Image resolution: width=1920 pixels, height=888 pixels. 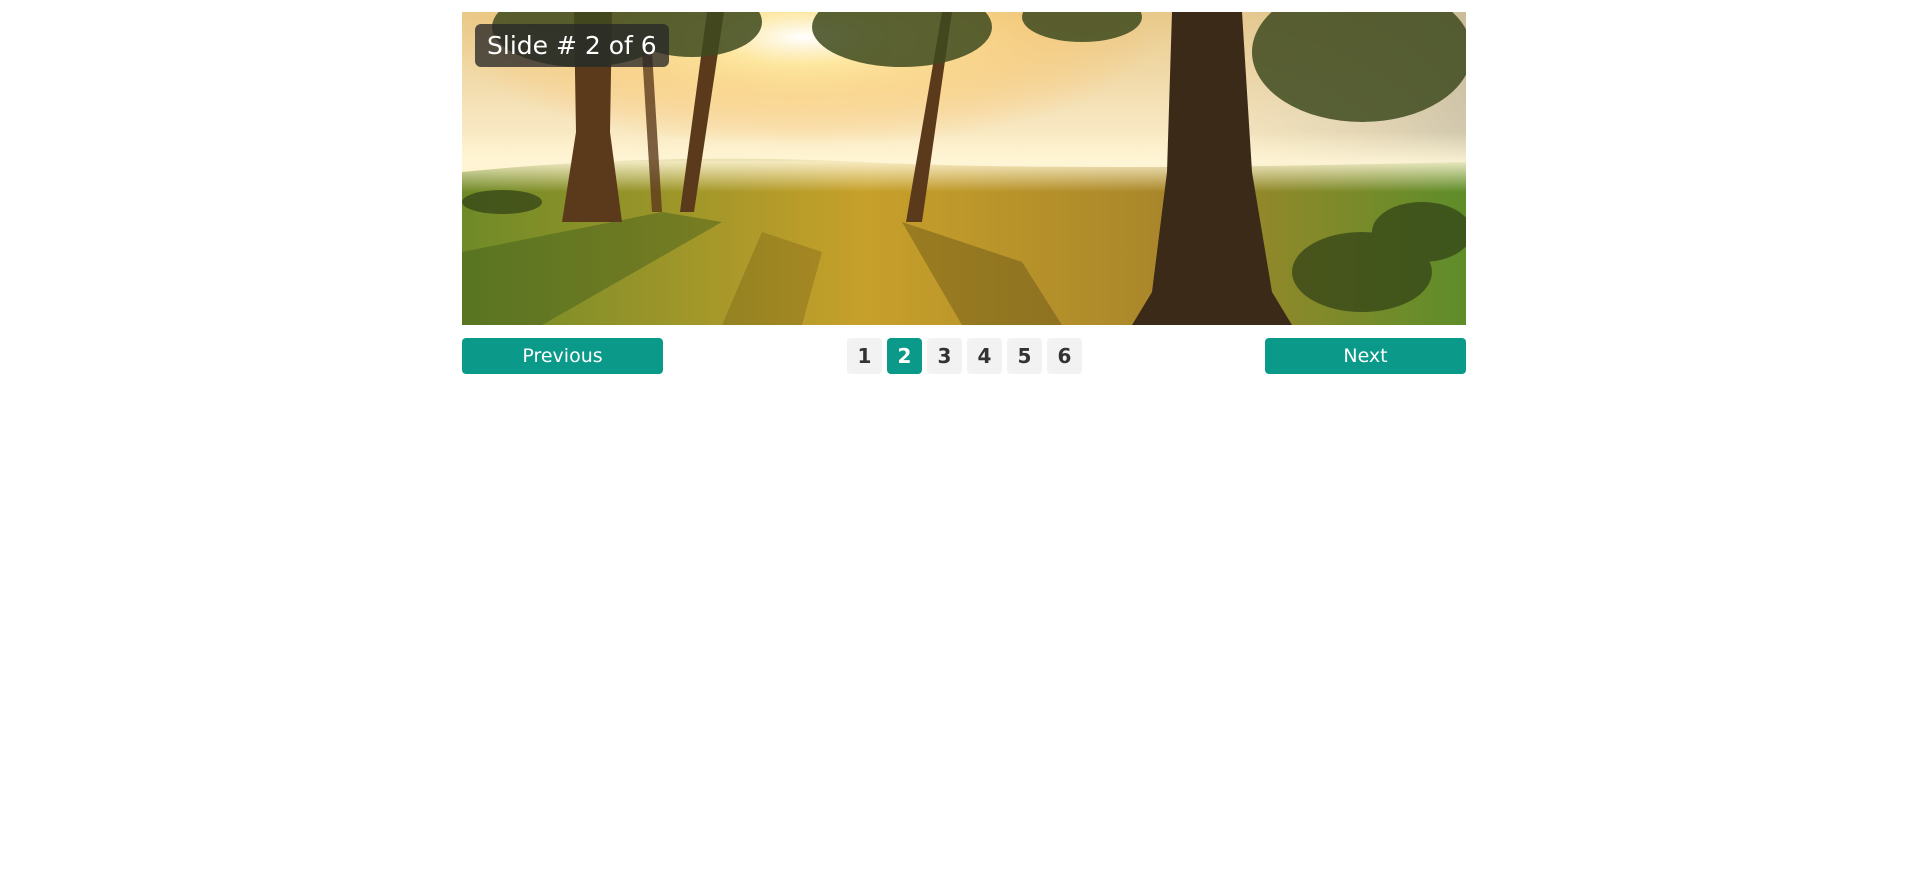 What do you see at coordinates (984, 356) in the screenshot?
I see `page-button-4: 4` at bounding box center [984, 356].